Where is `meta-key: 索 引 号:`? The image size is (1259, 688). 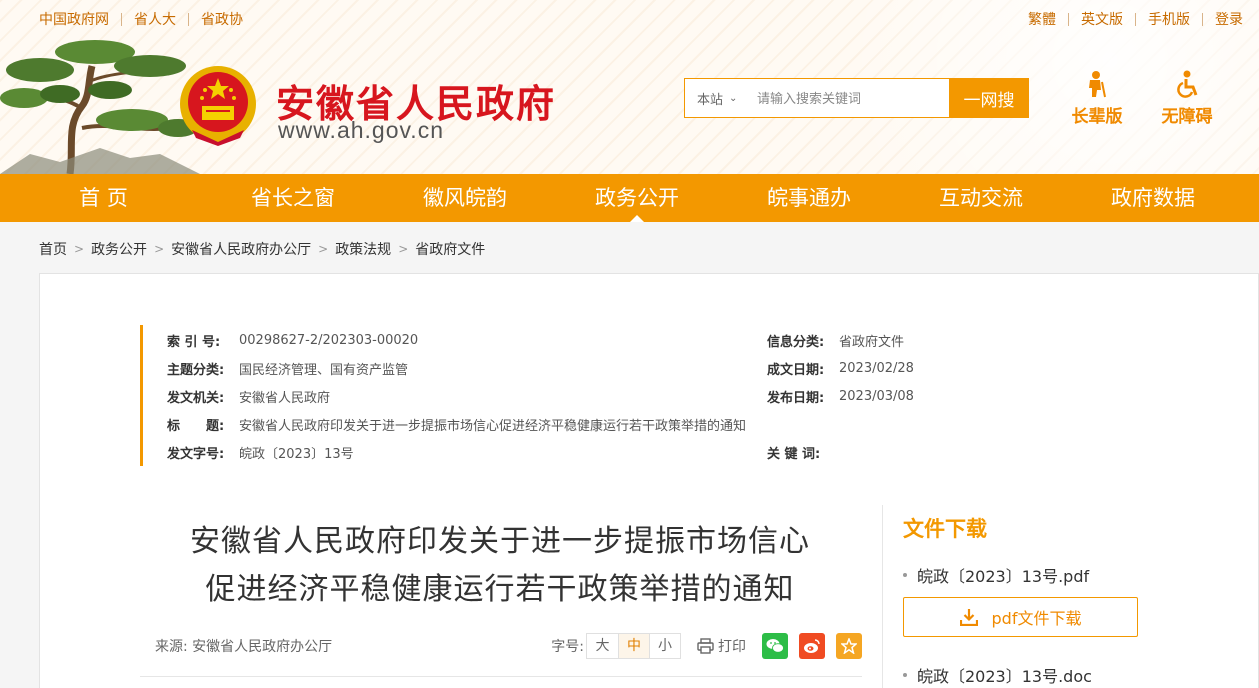 meta-key: 索 引 号: is located at coordinates (194, 342).